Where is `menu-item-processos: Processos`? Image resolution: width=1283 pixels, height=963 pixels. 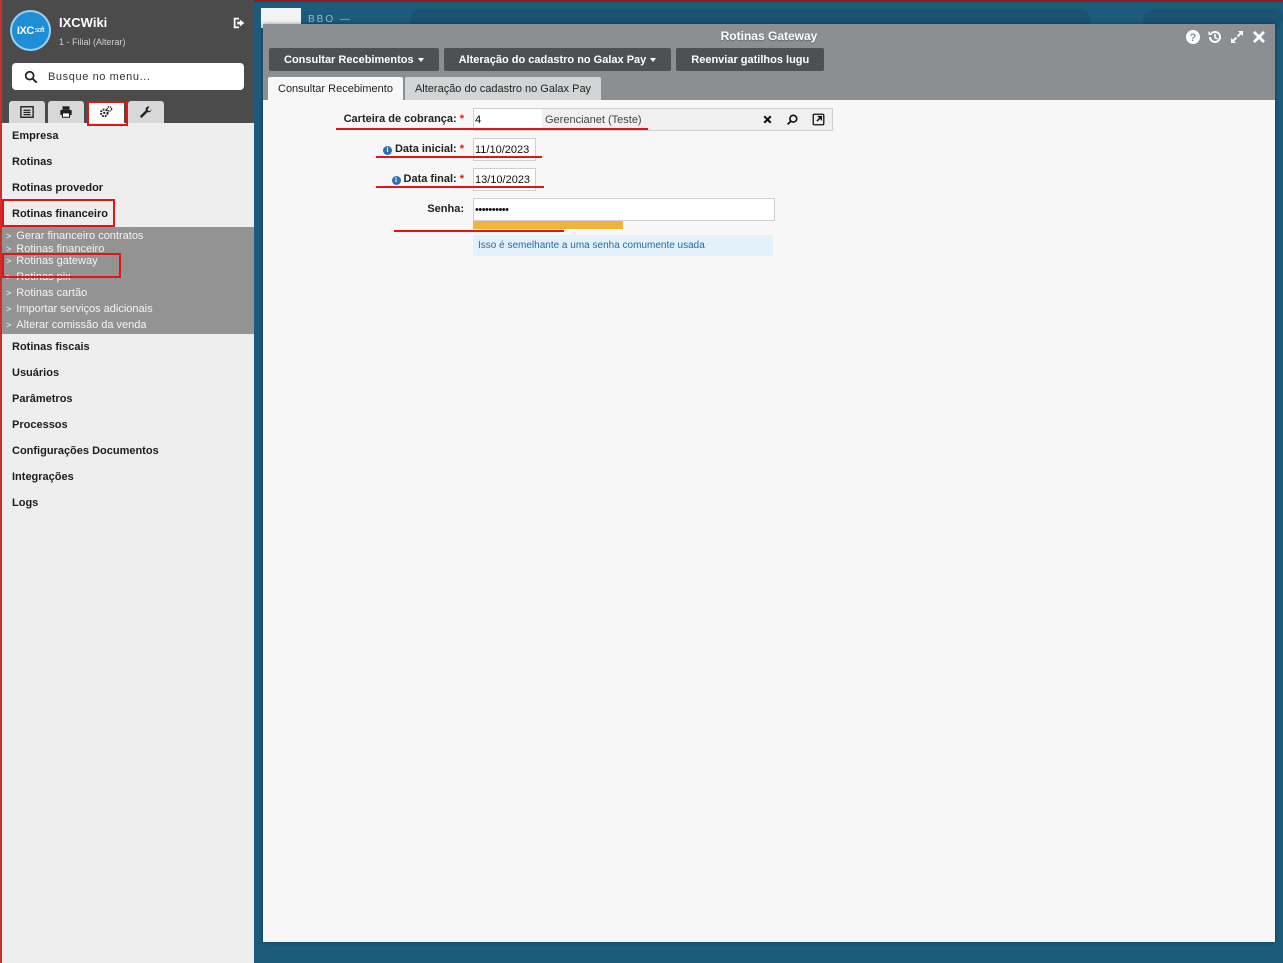 menu-item-processos: Processos is located at coordinates (127, 425).